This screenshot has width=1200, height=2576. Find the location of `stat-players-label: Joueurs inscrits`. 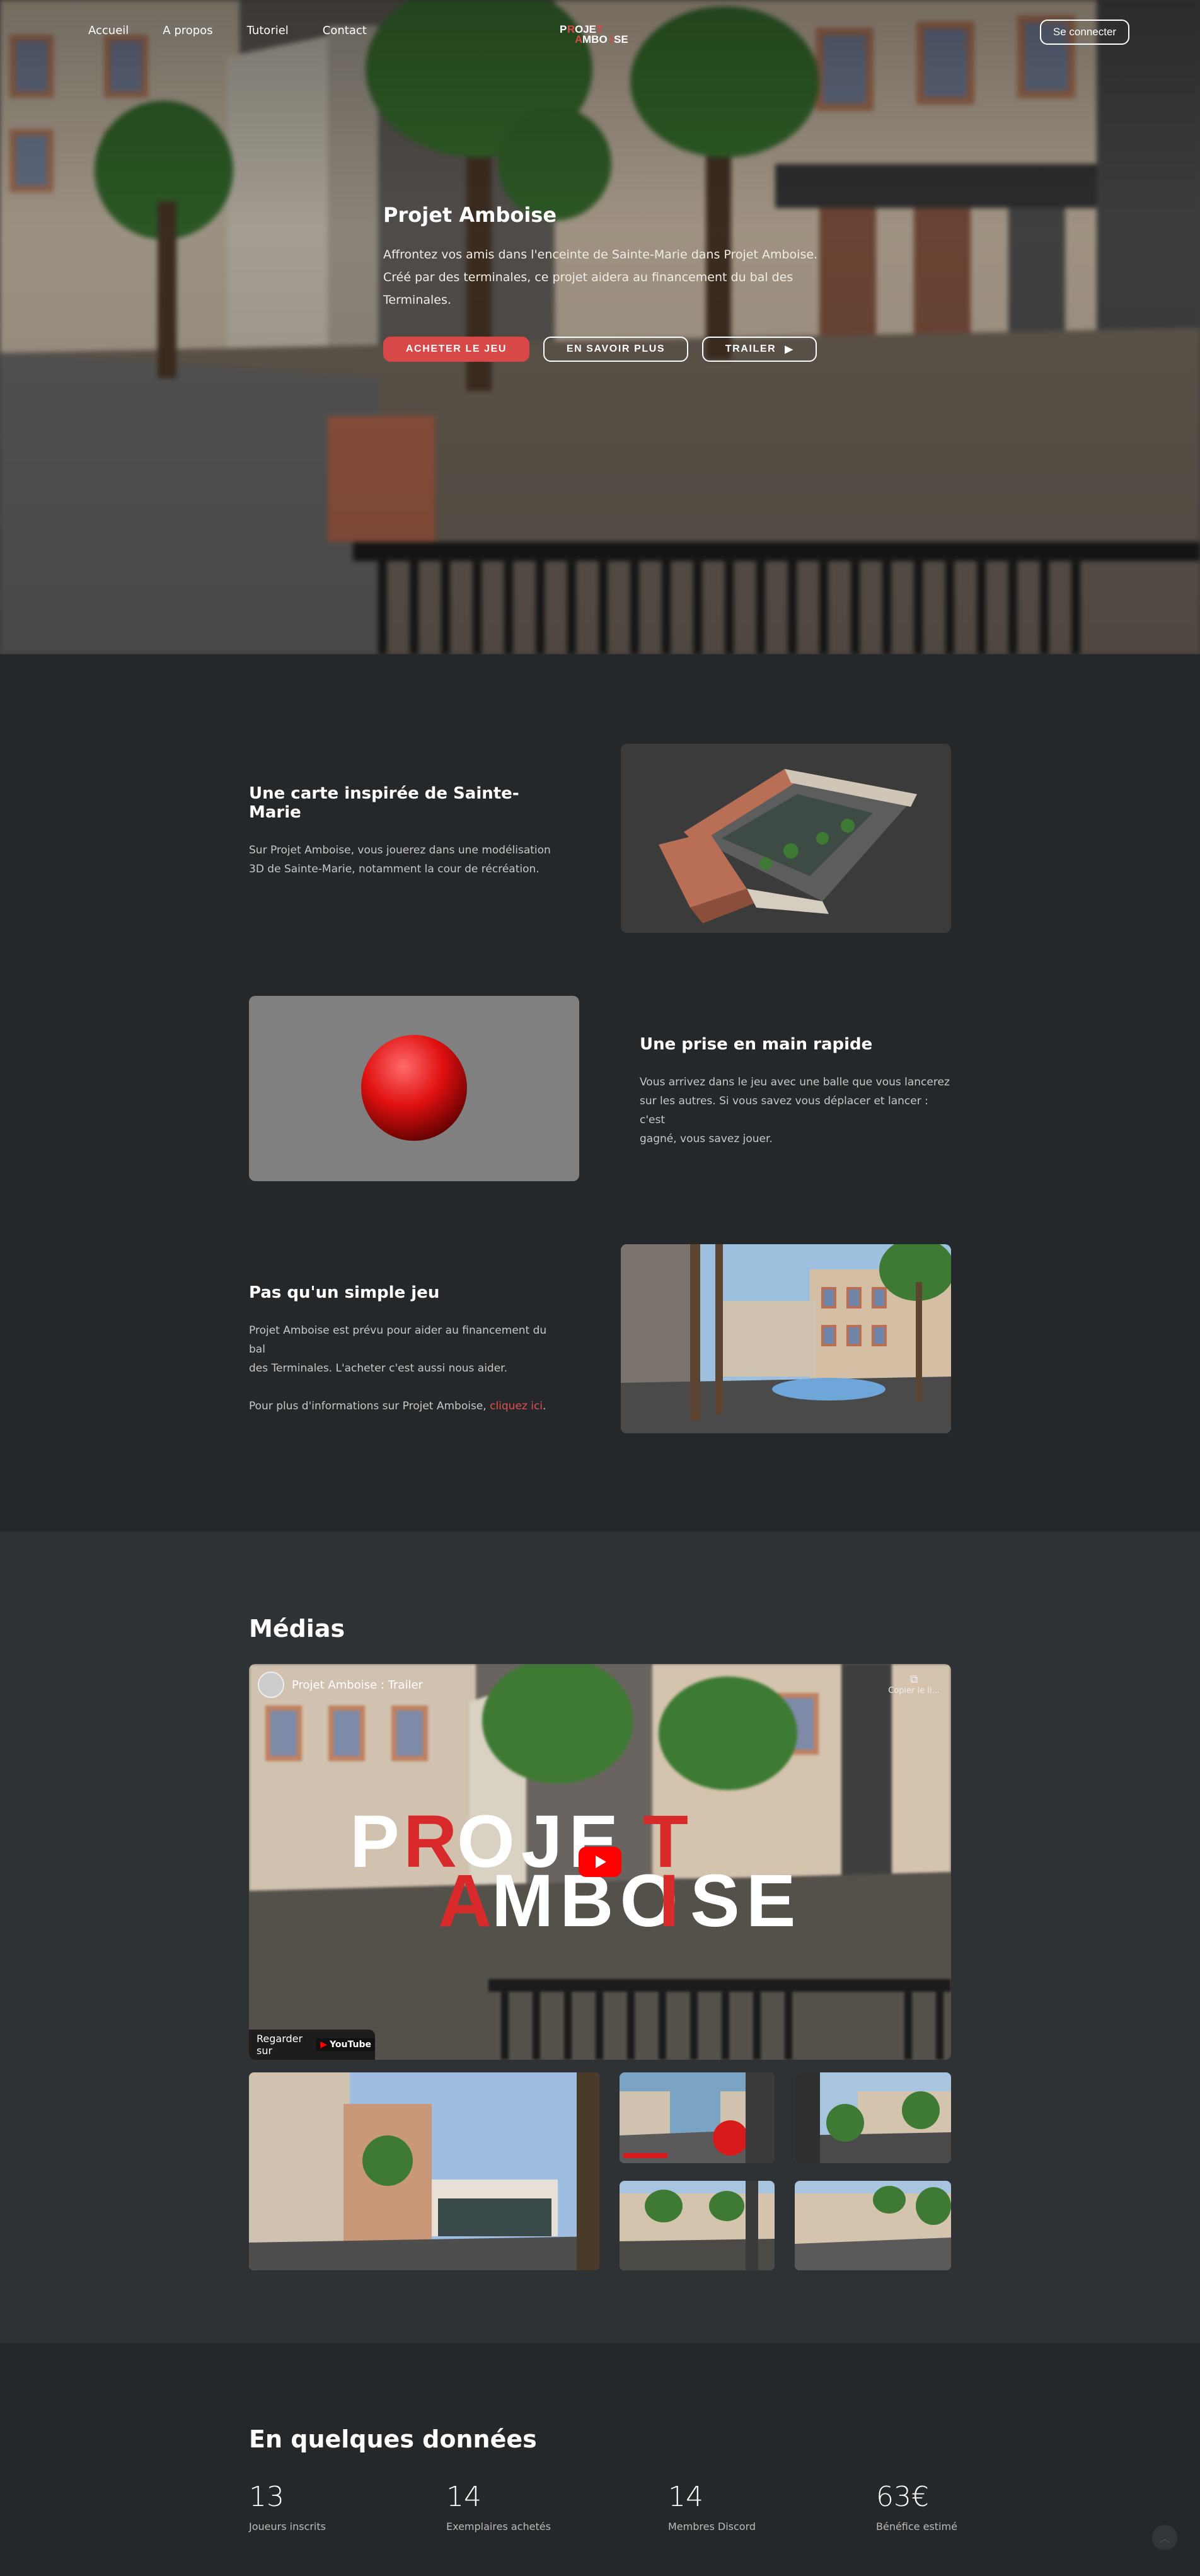

stat-players-label: Joueurs inscrits is located at coordinates (287, 2527).